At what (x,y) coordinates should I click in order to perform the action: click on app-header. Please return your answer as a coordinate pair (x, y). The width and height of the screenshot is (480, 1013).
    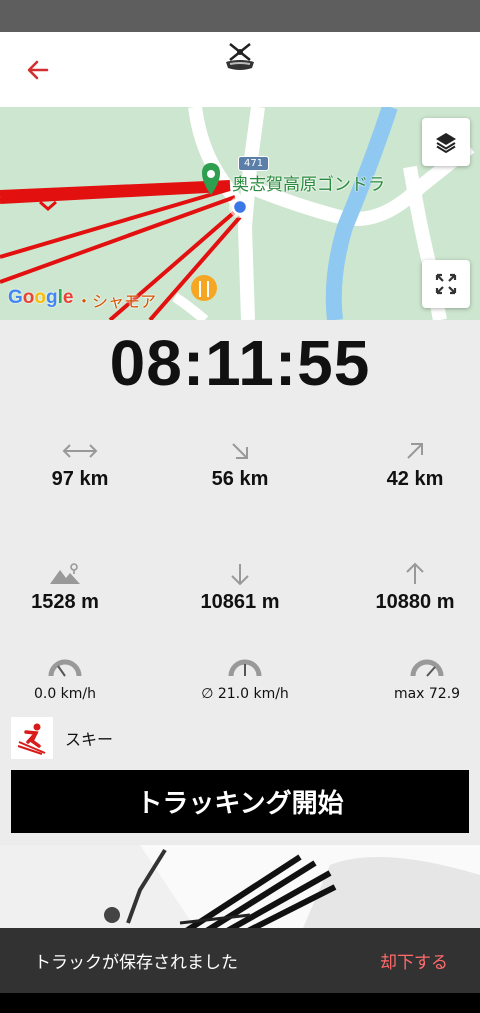
    Looking at the image, I should click on (240, 69).